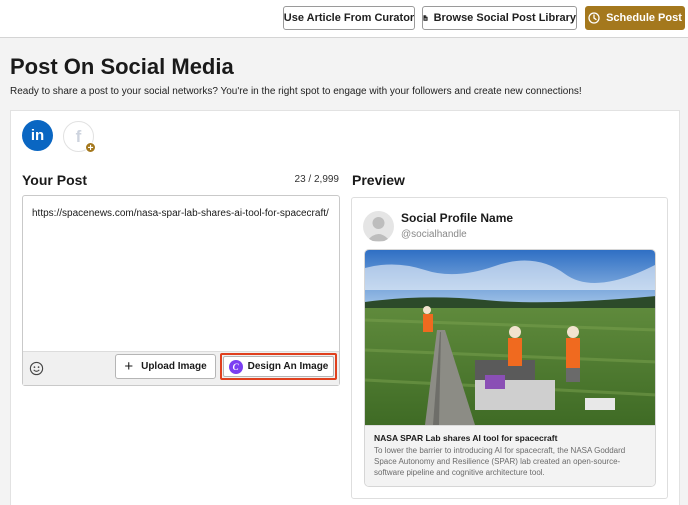 The height and width of the screenshot is (505, 688). I want to click on design-an-image-button: C Design An Image, so click(278, 366).